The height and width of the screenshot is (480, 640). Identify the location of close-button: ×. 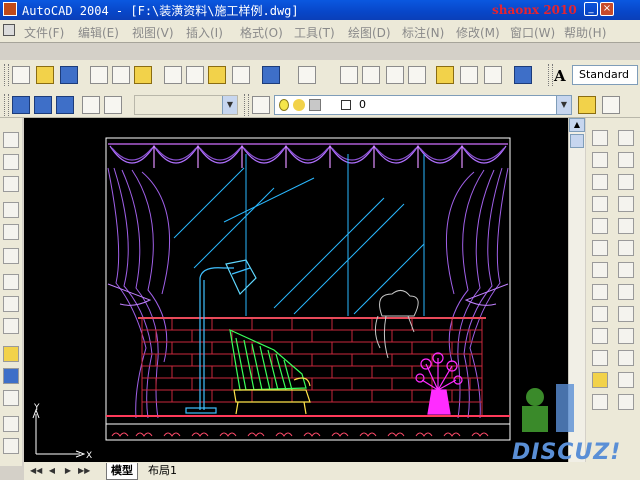
(607, 9).